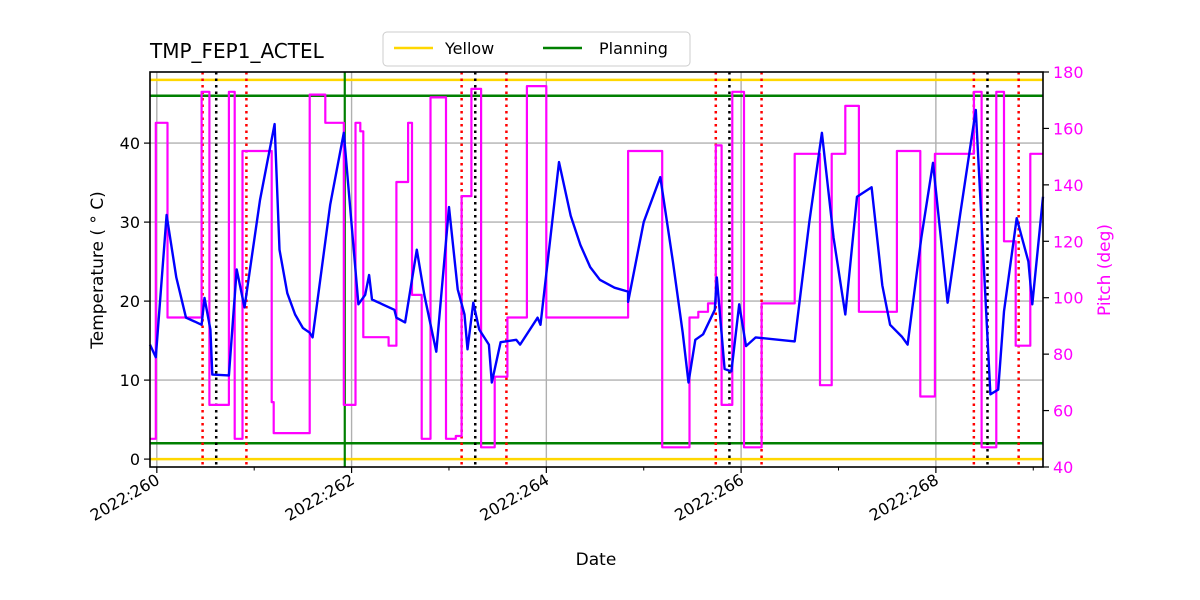 This screenshot has height=600, width=1200. Describe the element at coordinates (1068, 185) in the screenshot. I see `y2-tick-label: 140` at that location.